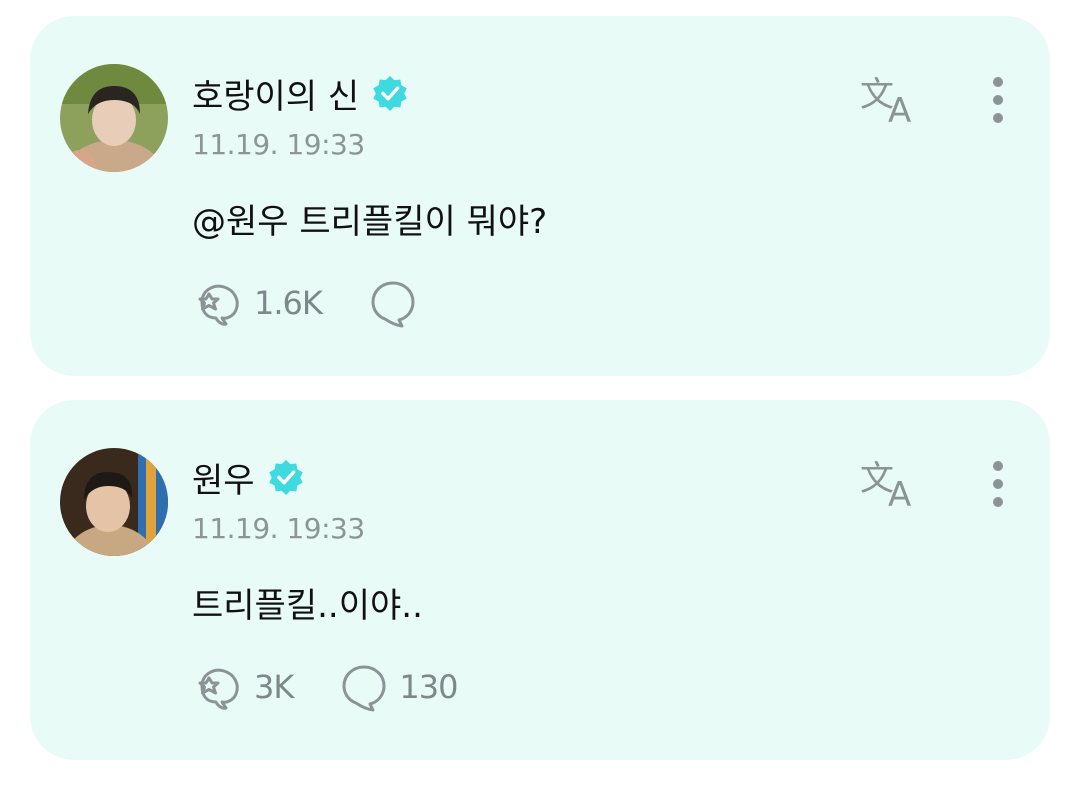 The width and height of the screenshot is (1080, 787). Describe the element at coordinates (288, 303) in the screenshot. I see `reaction-count: 1.6K` at that location.